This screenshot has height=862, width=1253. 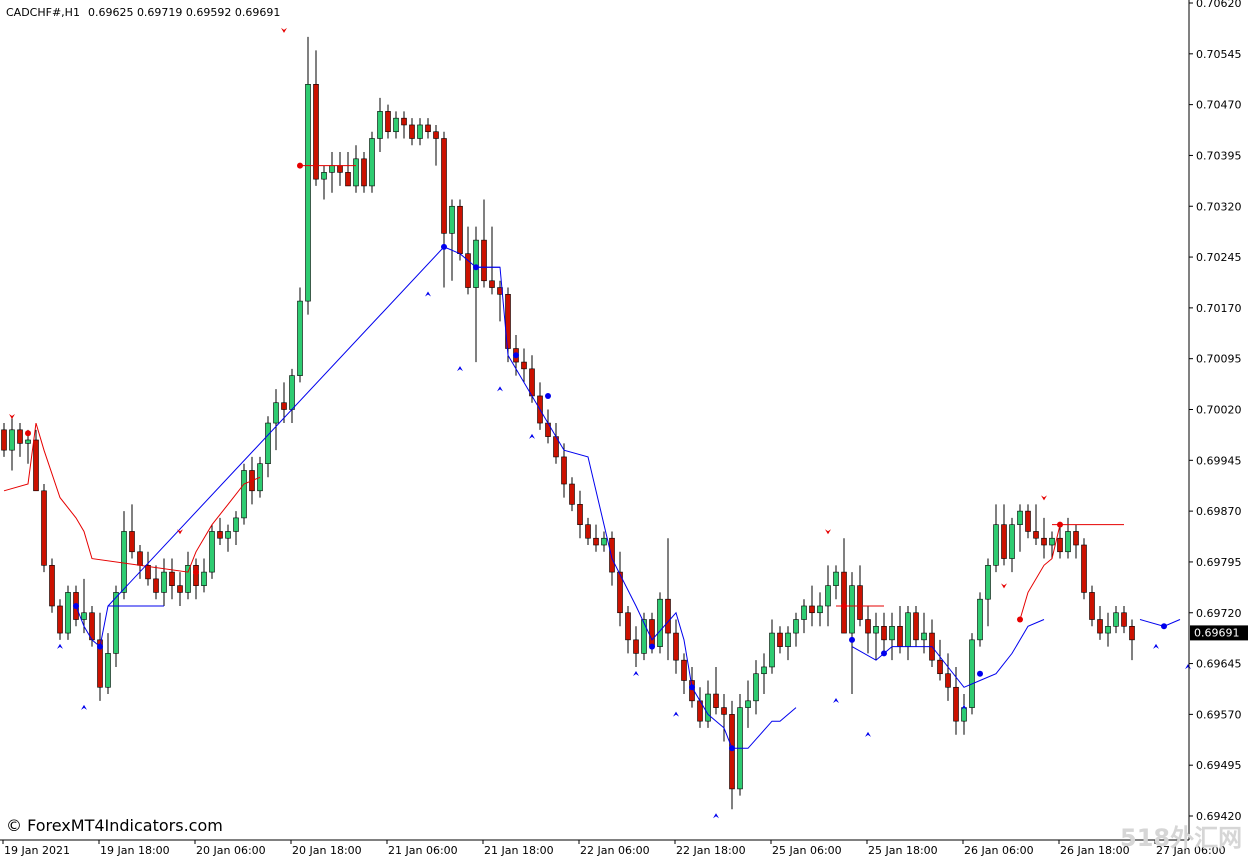 What do you see at coordinates (1219, 562) in the screenshot?
I see `price-tick-label: 0.69795` at bounding box center [1219, 562].